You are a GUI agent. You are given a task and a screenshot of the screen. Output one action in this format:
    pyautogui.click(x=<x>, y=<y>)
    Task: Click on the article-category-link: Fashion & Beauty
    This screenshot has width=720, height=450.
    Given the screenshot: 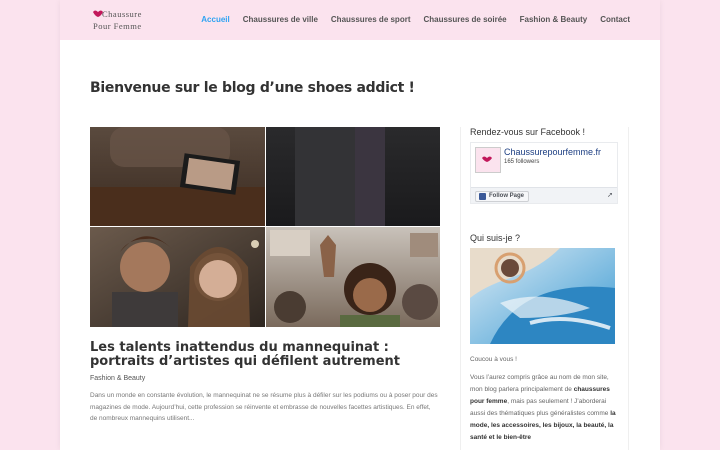 What is the action you would take?
    pyautogui.click(x=117, y=378)
    